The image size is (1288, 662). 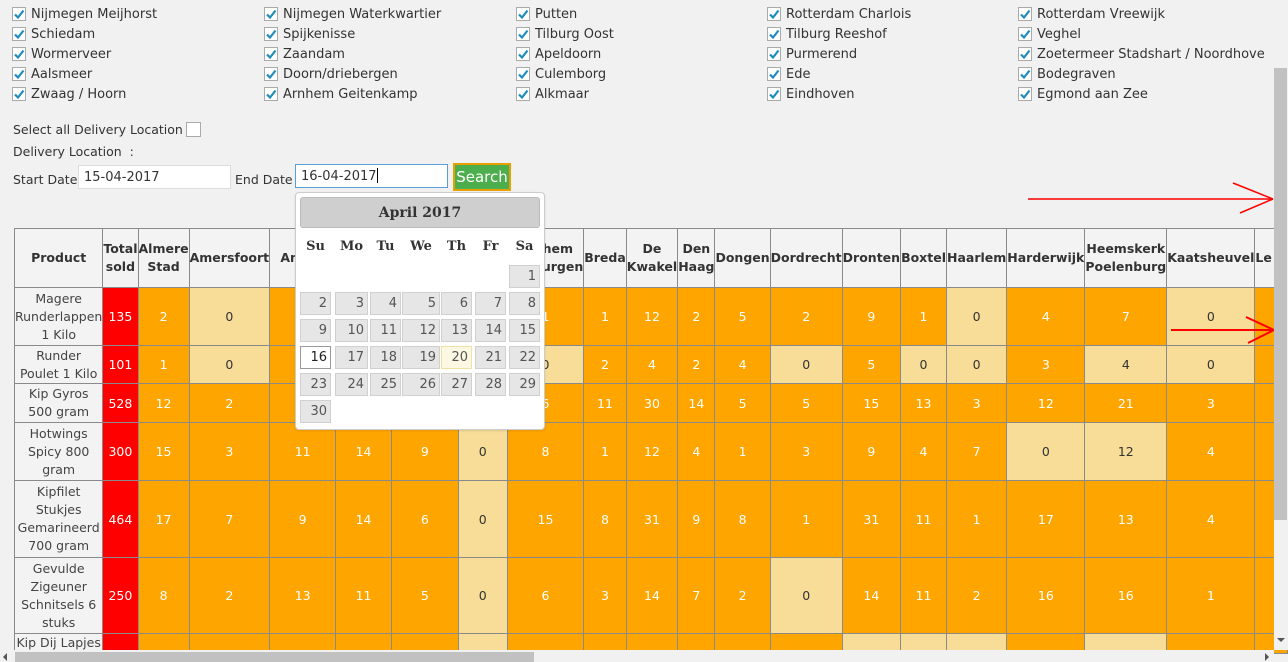 I want to click on calendar-day: 25, so click(x=385, y=384).